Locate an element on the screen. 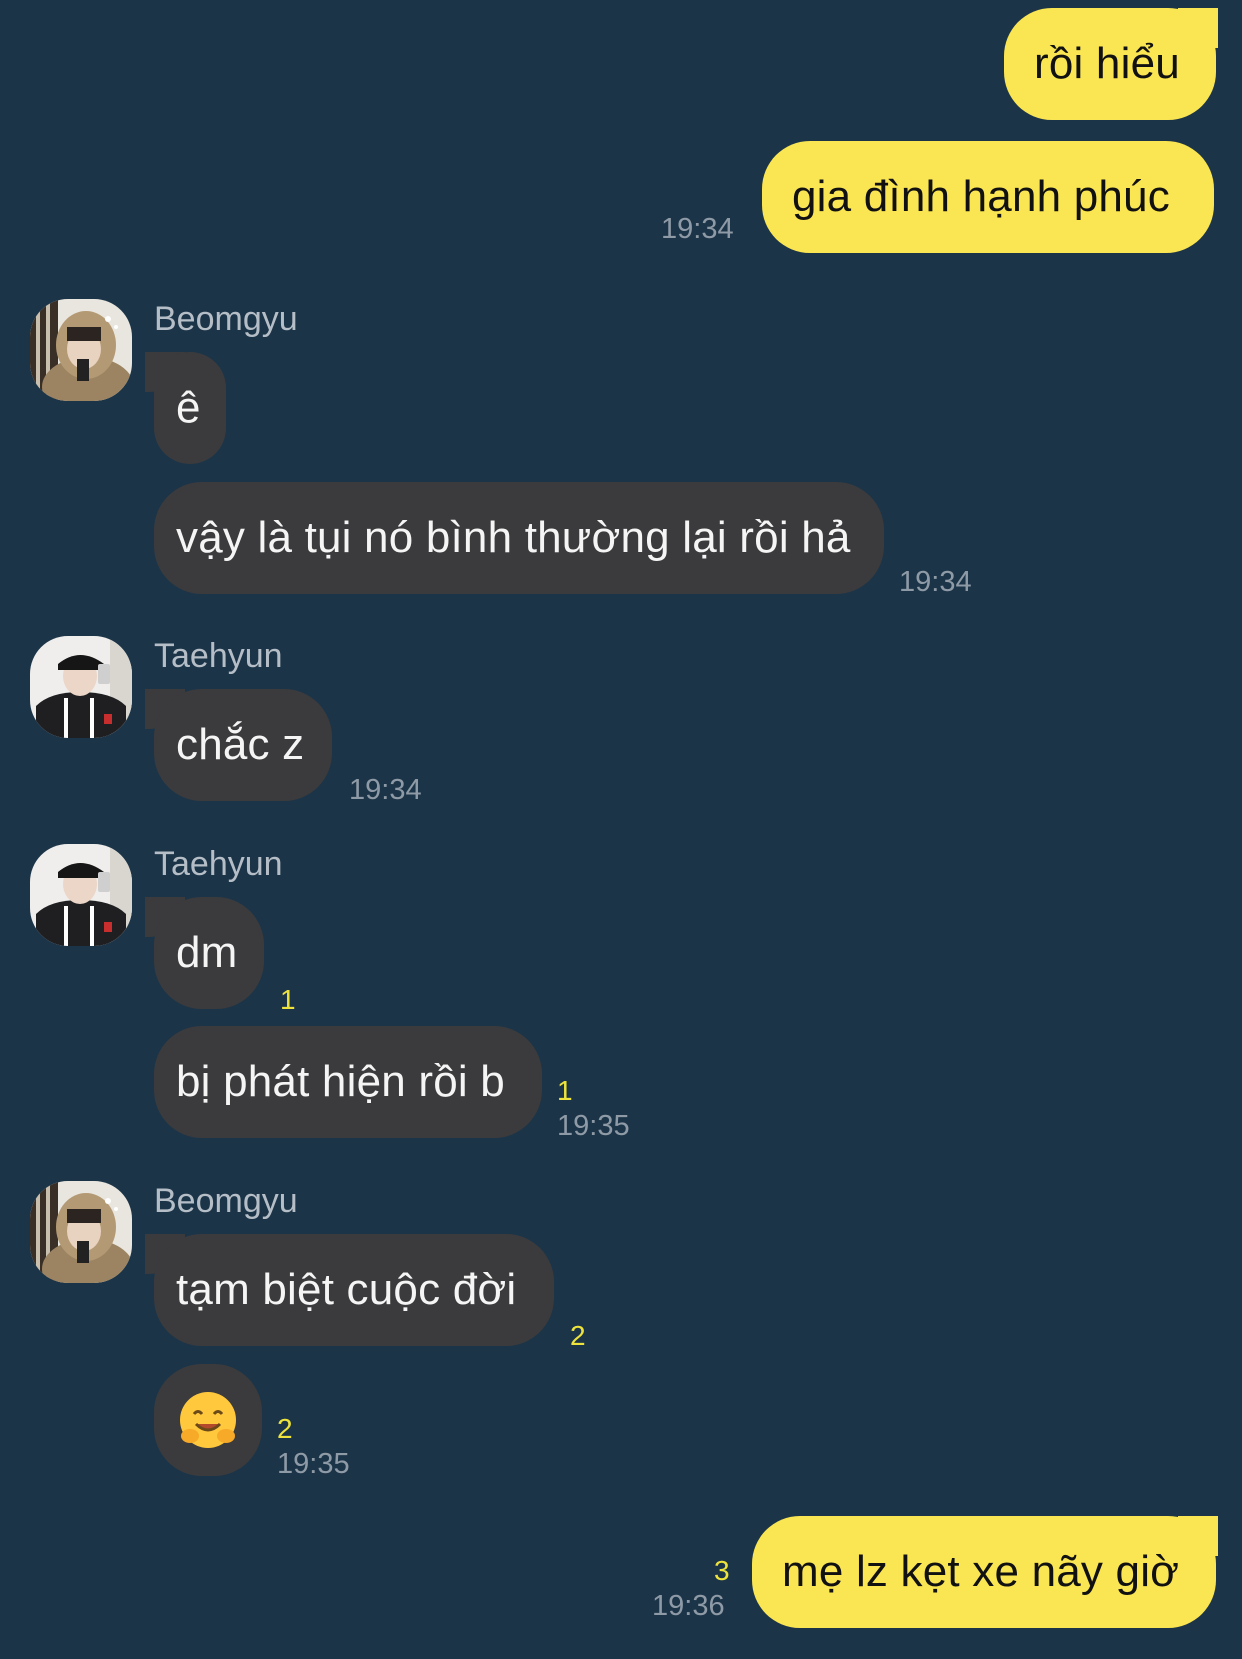 Image resolution: width=1242 pixels, height=1659 pixels. their-message-bubble: tạm biệt cuộc đời is located at coordinates (354, 1290).